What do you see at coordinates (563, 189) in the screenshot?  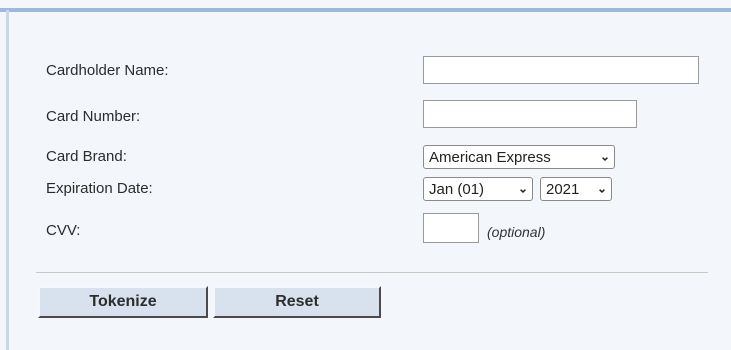 I see `expiration-year-selected-value: 2021` at bounding box center [563, 189].